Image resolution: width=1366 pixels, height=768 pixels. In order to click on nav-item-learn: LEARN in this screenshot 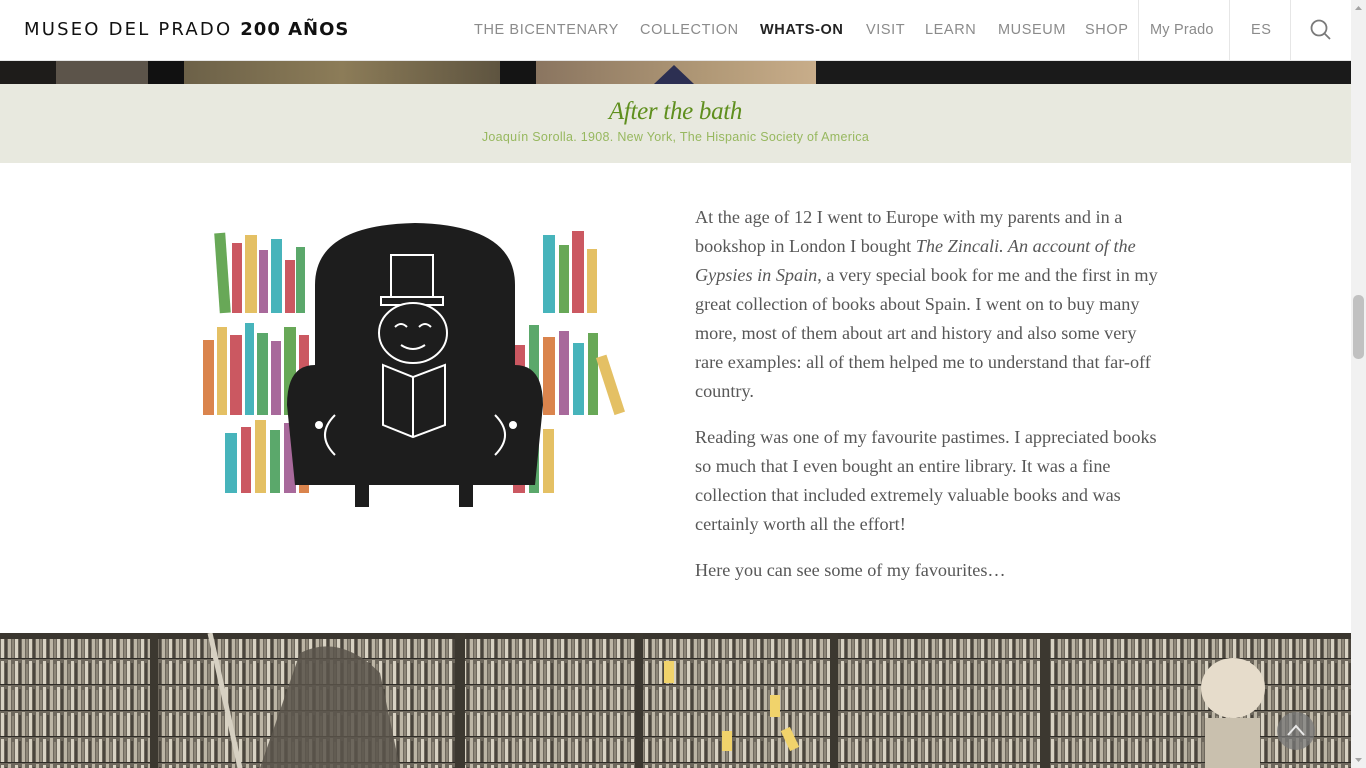, I will do `click(950, 30)`.